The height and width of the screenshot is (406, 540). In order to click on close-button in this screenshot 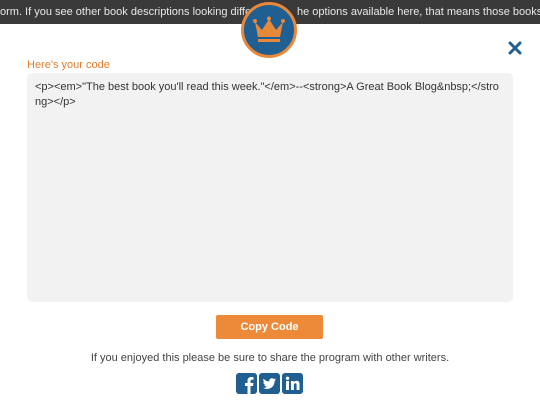, I will do `click(515, 48)`.